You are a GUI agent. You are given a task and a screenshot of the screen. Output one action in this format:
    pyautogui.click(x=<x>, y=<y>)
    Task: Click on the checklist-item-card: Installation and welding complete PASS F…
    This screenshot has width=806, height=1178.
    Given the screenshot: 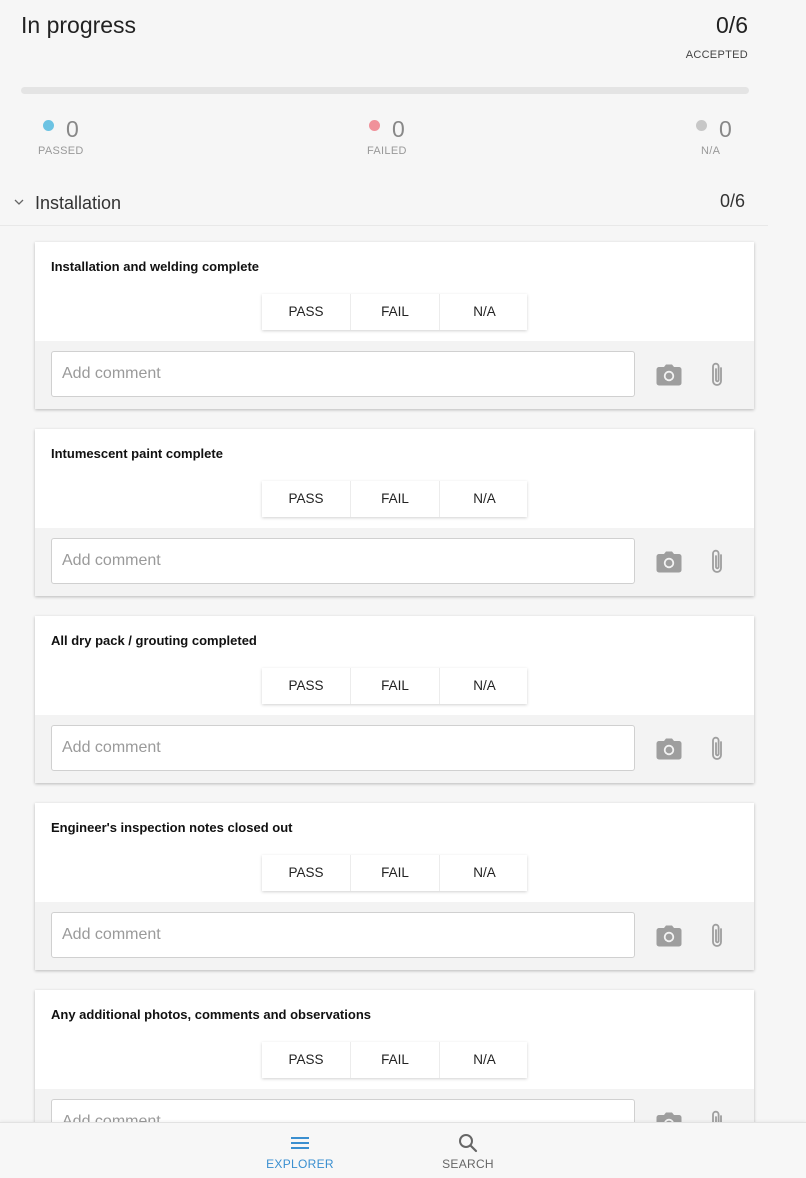 What is the action you would take?
    pyautogui.click(x=394, y=325)
    